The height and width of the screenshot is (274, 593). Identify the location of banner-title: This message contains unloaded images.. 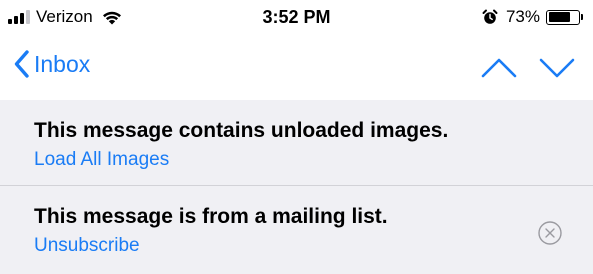
(241, 130).